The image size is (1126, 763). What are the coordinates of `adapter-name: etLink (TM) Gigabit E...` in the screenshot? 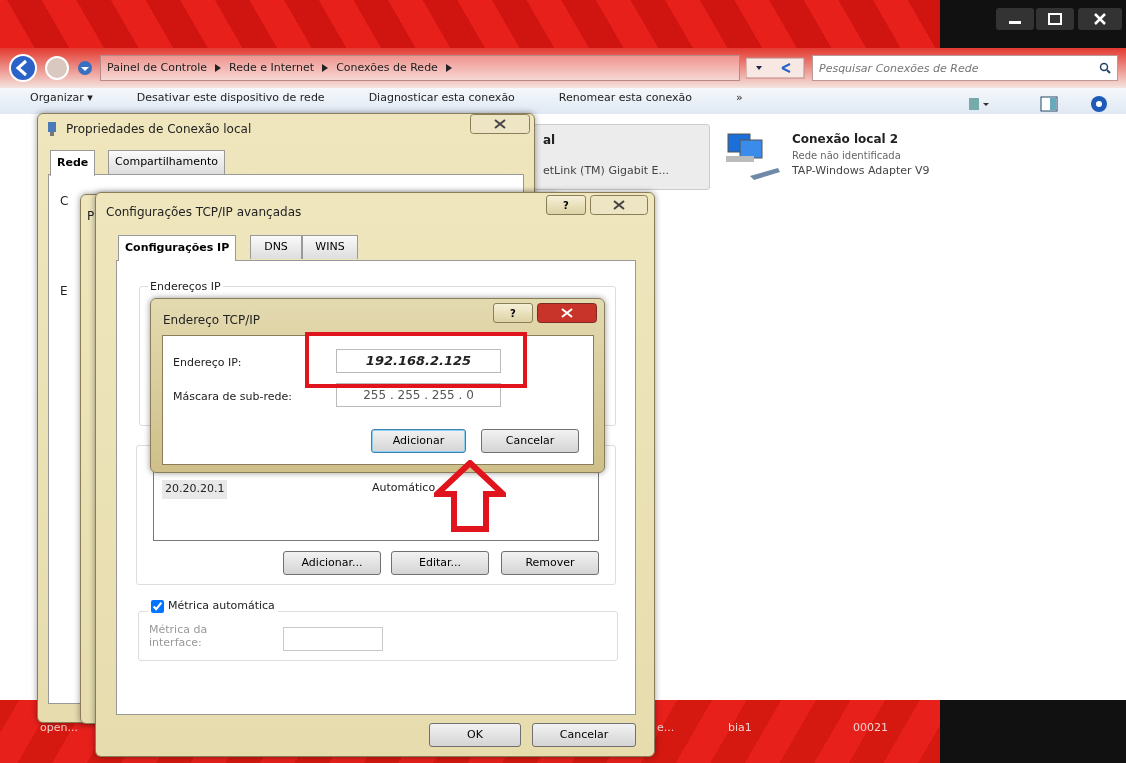 It's located at (606, 171).